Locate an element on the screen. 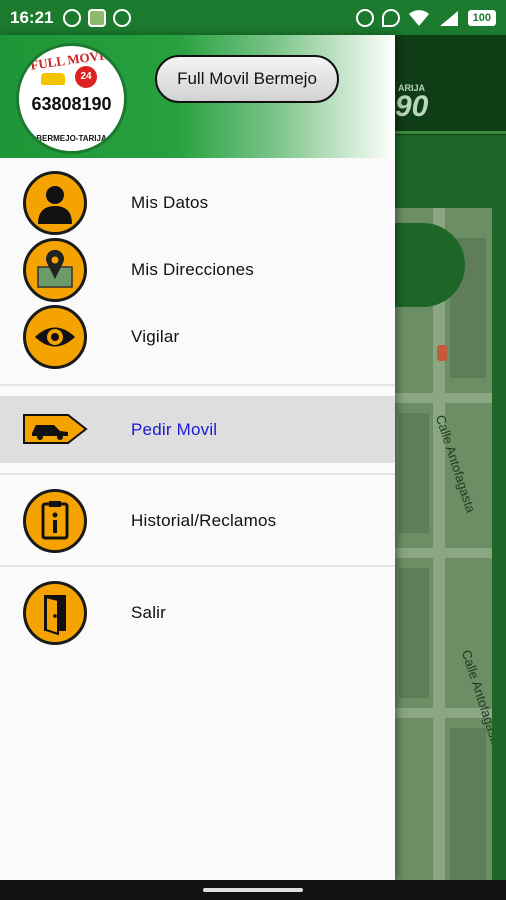 The image size is (506, 900). menu-label: Vigilar is located at coordinates (155, 336).